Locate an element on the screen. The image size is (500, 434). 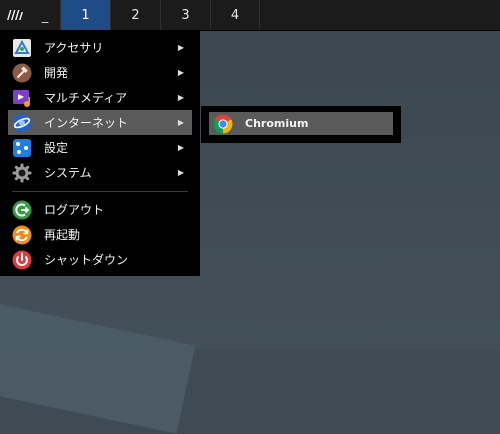
submenu-item-chromium: Chromium is located at coordinates (301, 123).